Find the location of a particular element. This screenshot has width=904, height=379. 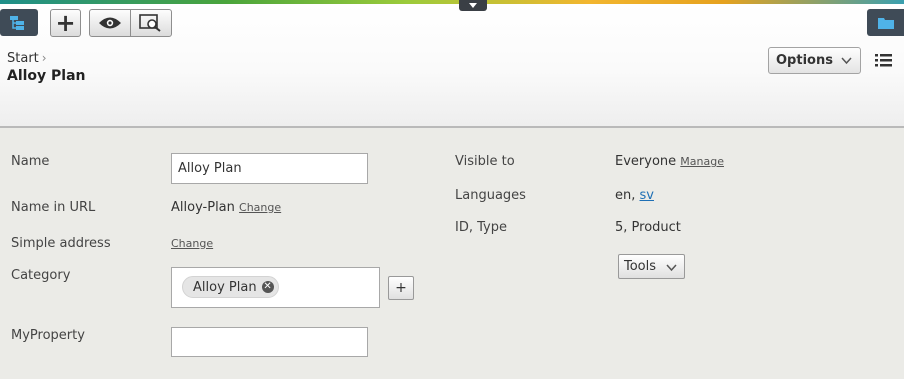

category-label: Category is located at coordinates (41, 275).